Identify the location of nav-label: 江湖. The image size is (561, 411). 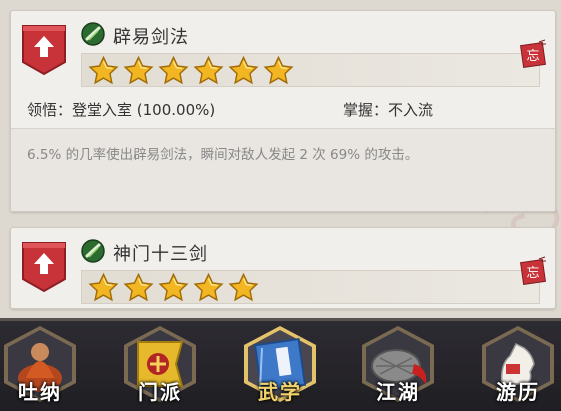
(398, 392).